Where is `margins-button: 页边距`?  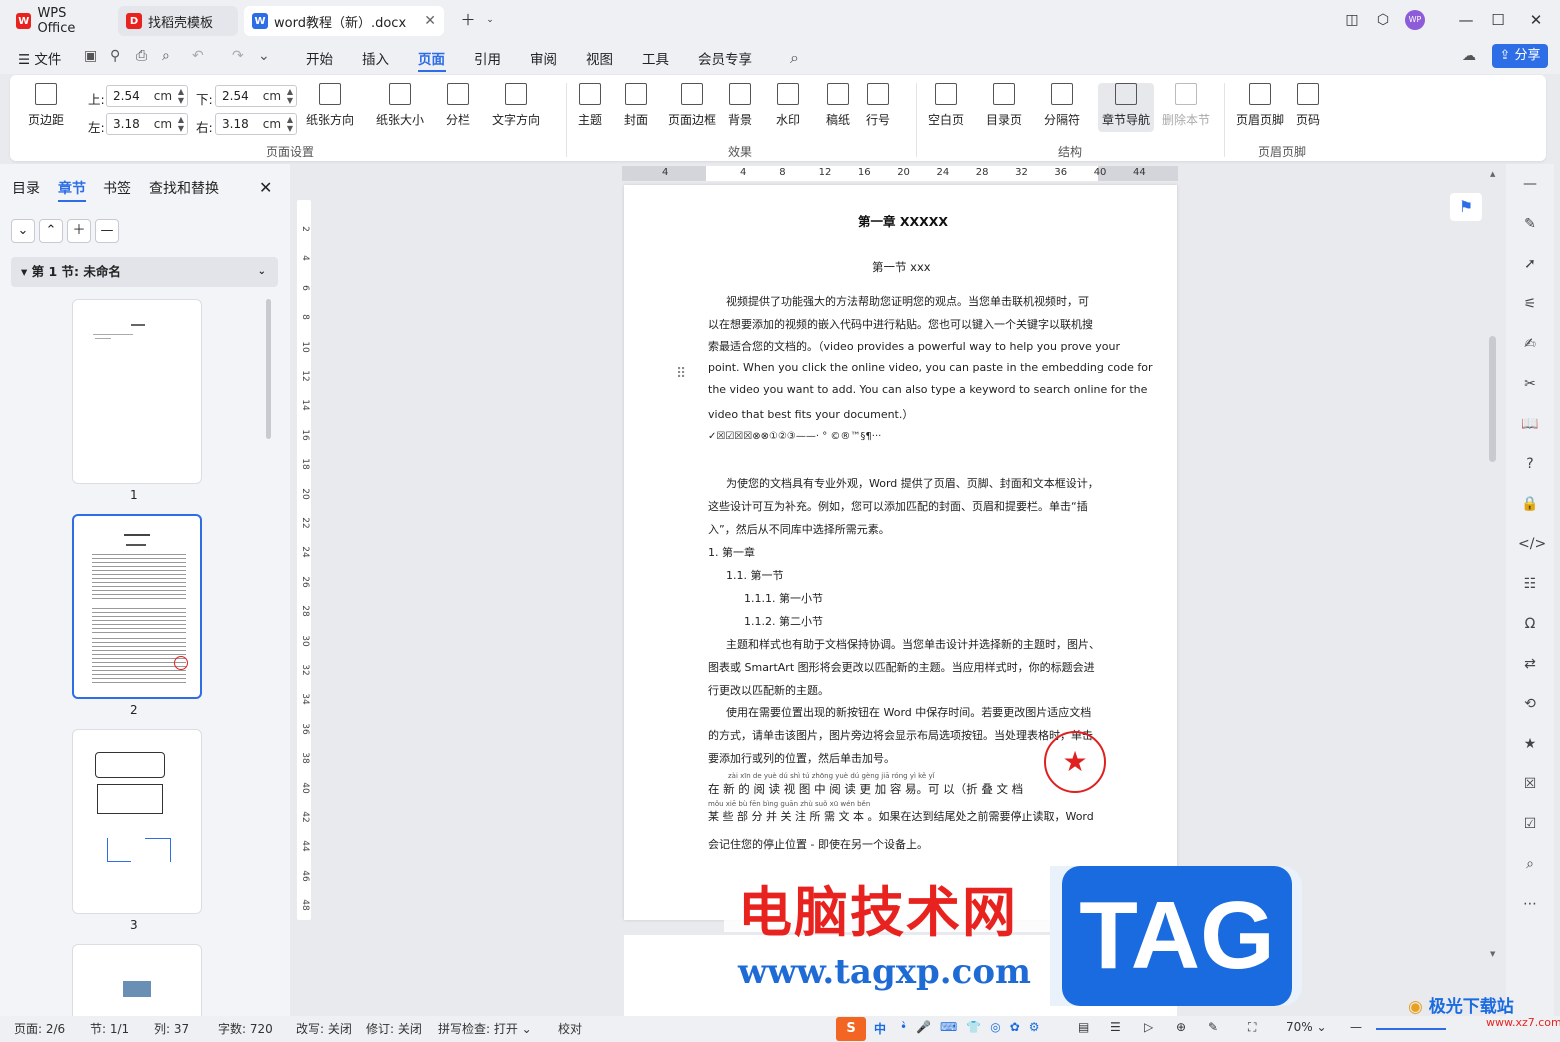
margins-button: 页边距 is located at coordinates (46, 105).